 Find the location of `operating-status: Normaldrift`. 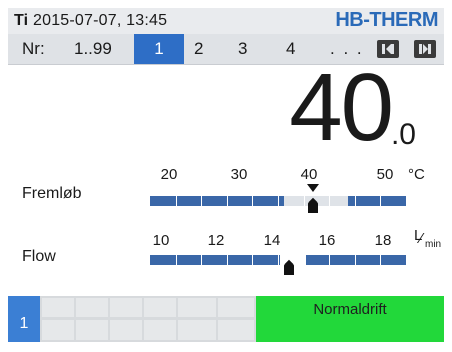

operating-status: Normaldrift is located at coordinates (350, 319).